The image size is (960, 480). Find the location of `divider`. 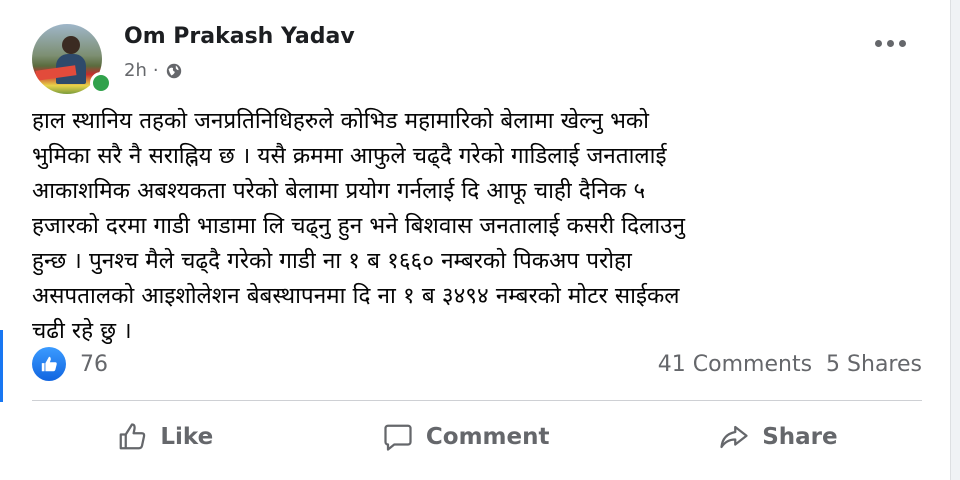

divider is located at coordinates (477, 400).